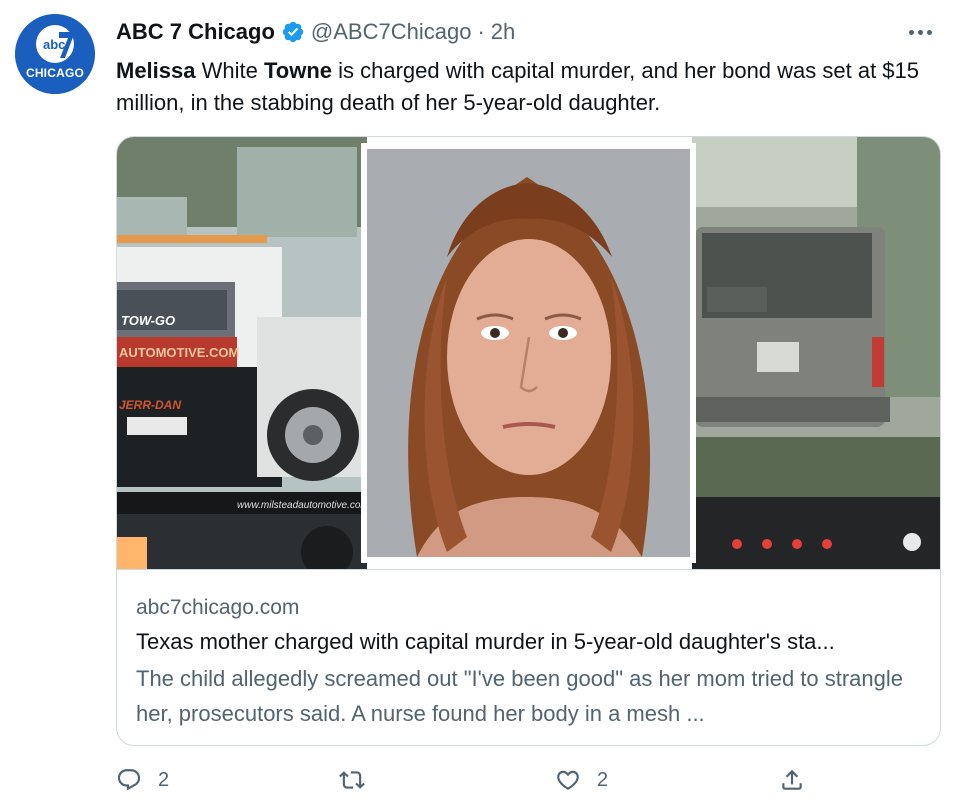 The height and width of the screenshot is (803, 960). What do you see at coordinates (503, 32) in the screenshot?
I see `timestamp: 2h` at bounding box center [503, 32].